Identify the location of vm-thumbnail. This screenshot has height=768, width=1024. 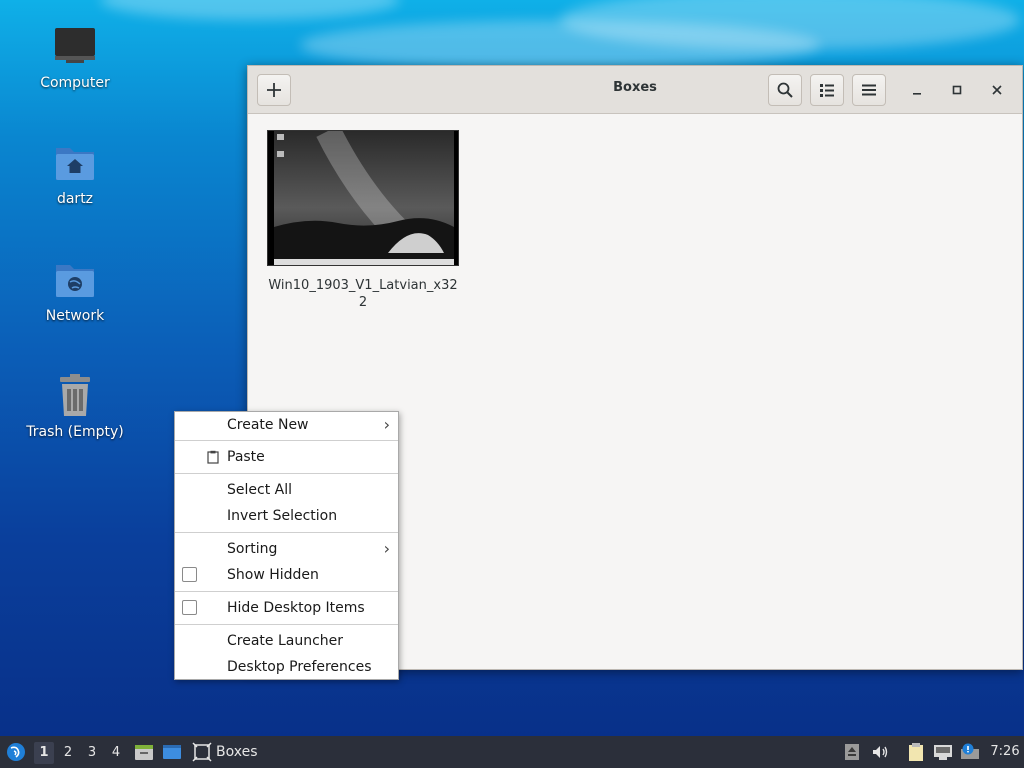
(363, 198).